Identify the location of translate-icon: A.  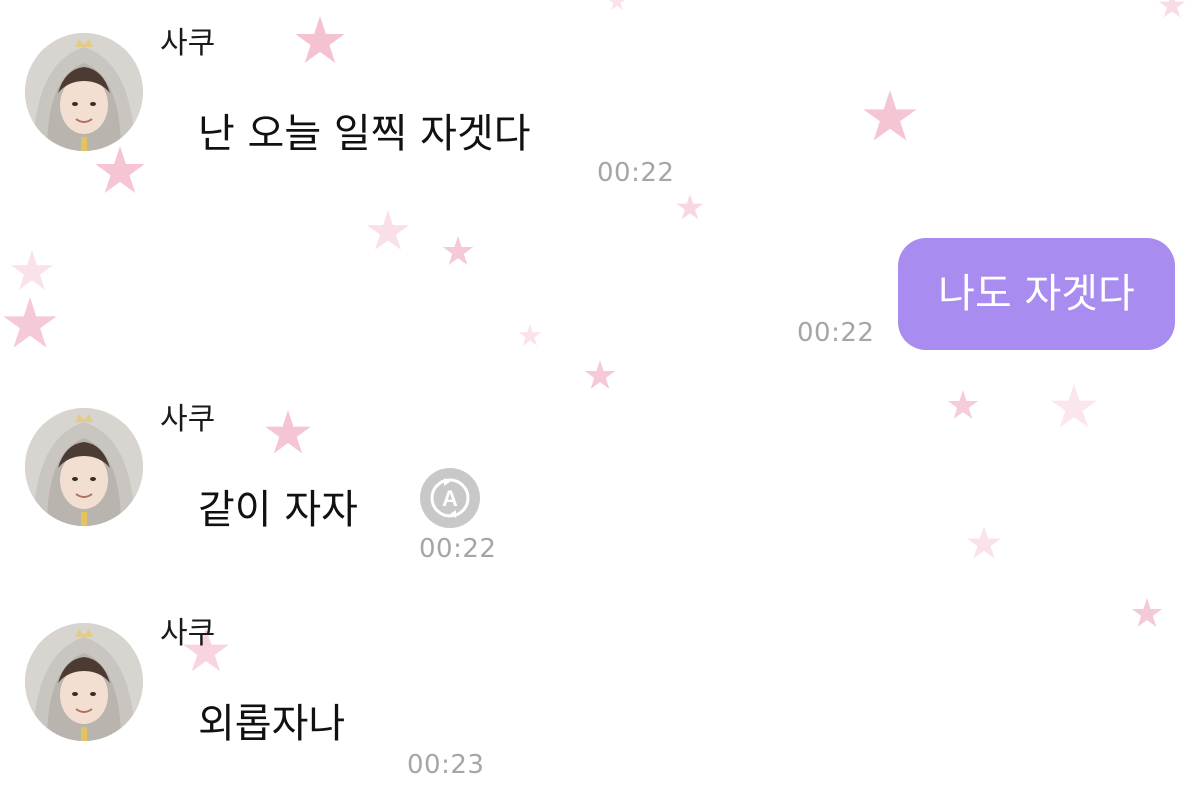
(450, 498).